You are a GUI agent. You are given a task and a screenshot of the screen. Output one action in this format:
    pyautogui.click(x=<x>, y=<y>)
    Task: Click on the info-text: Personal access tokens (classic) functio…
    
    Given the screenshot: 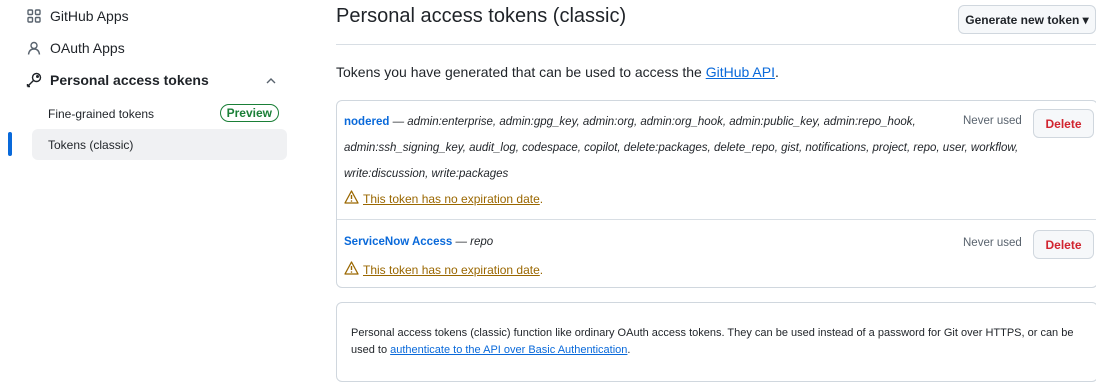 What is the action you would take?
    pyautogui.click(x=718, y=342)
    